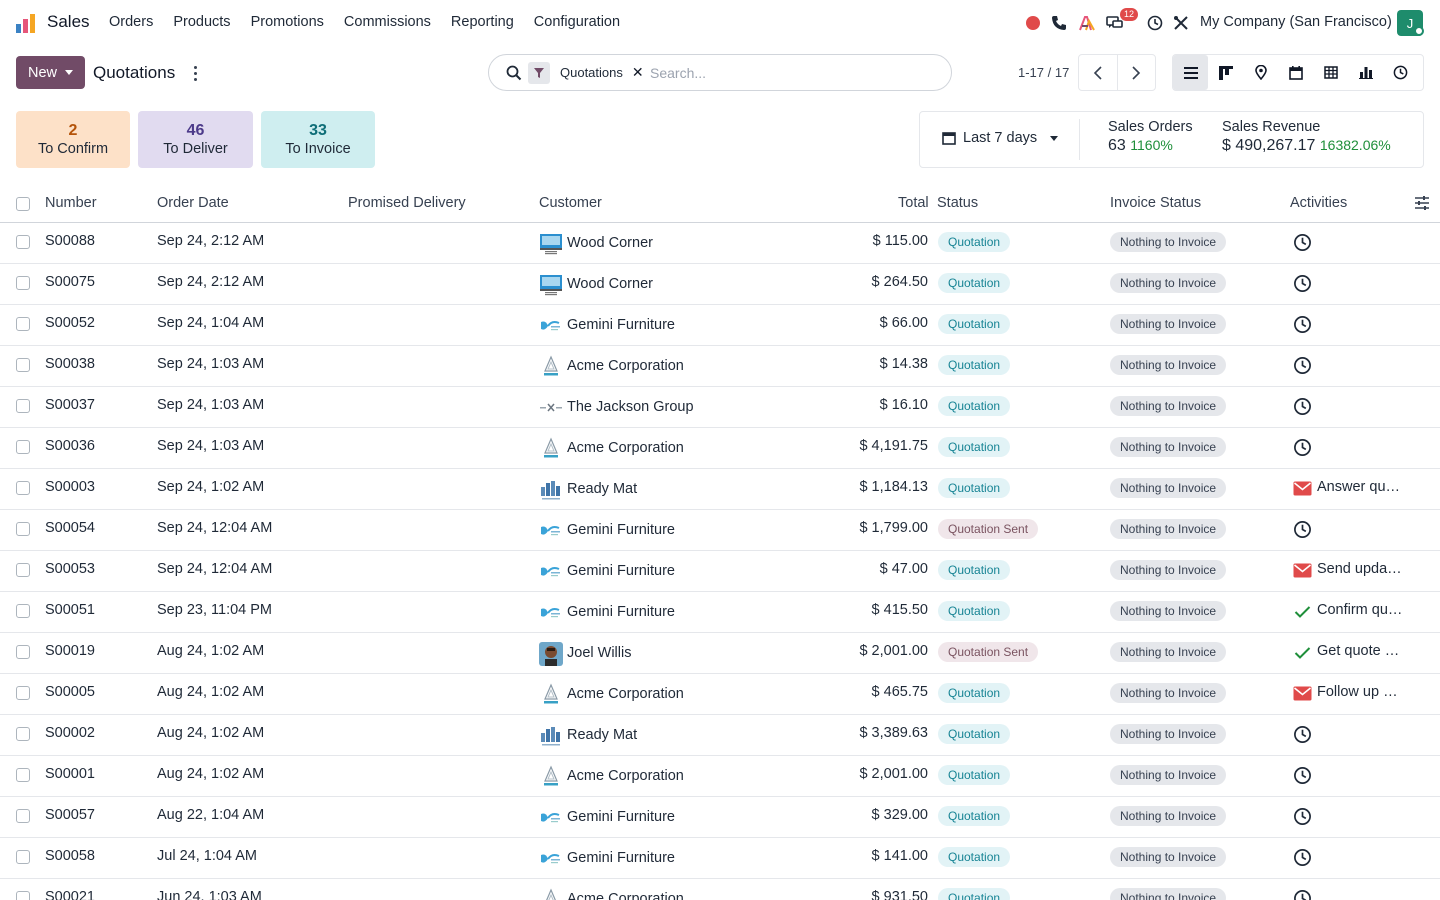  Describe the element at coordinates (1422, 203) in the screenshot. I see `optional-columns-icon` at that location.